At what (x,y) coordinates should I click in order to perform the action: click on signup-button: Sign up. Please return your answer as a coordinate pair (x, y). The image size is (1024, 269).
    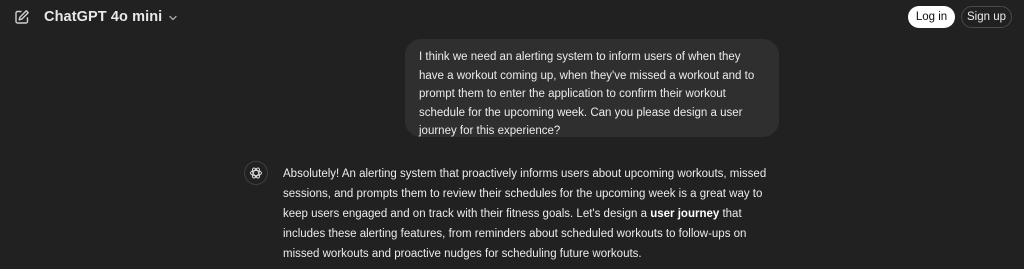
    Looking at the image, I should click on (986, 17).